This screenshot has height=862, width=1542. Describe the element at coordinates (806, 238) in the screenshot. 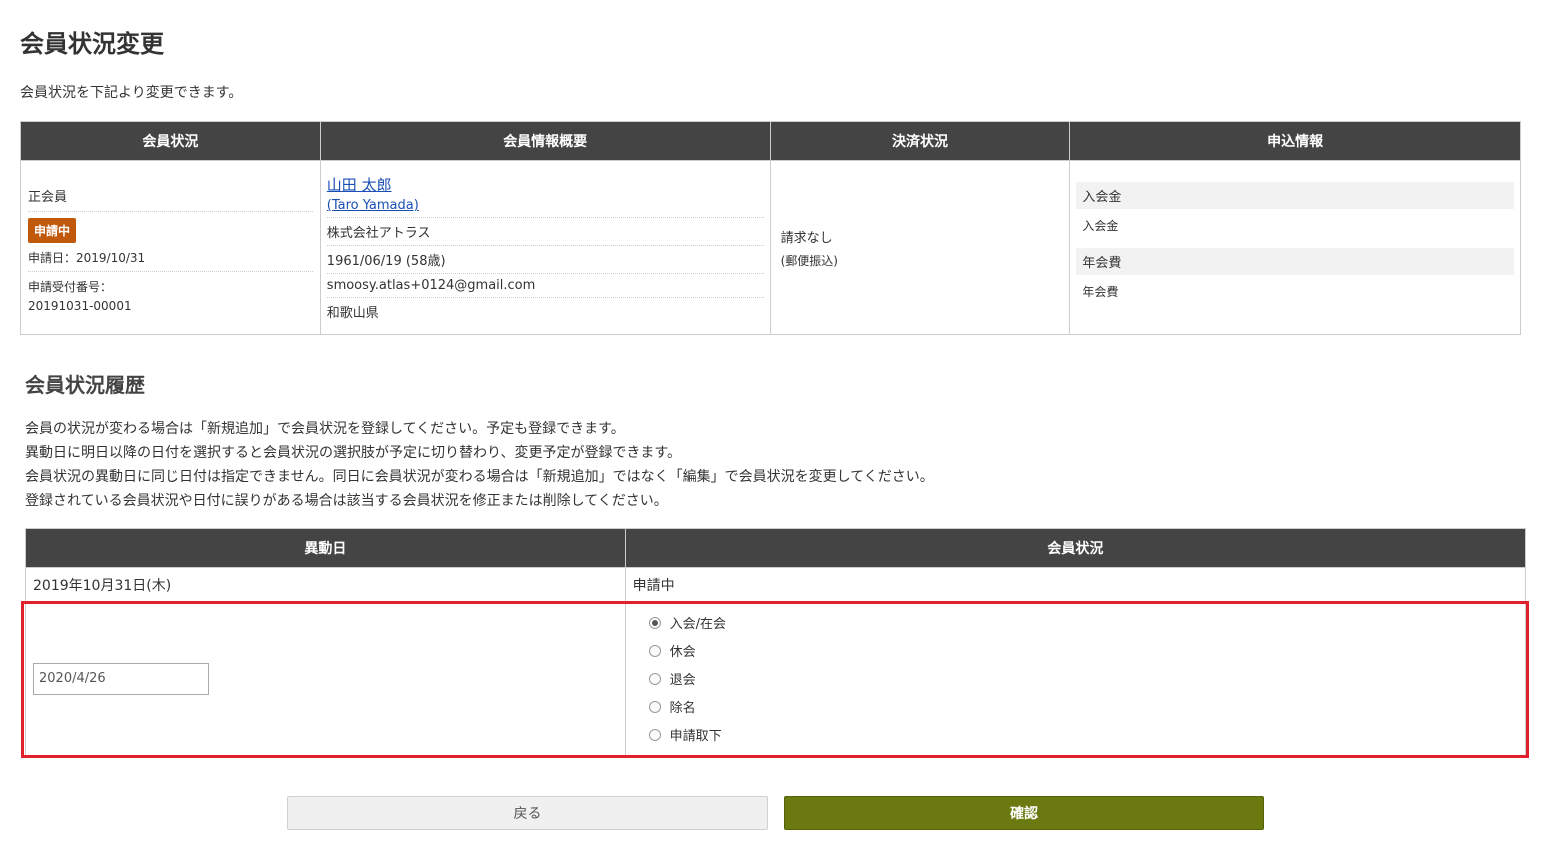

I see `payment-status: 請求なし` at that location.